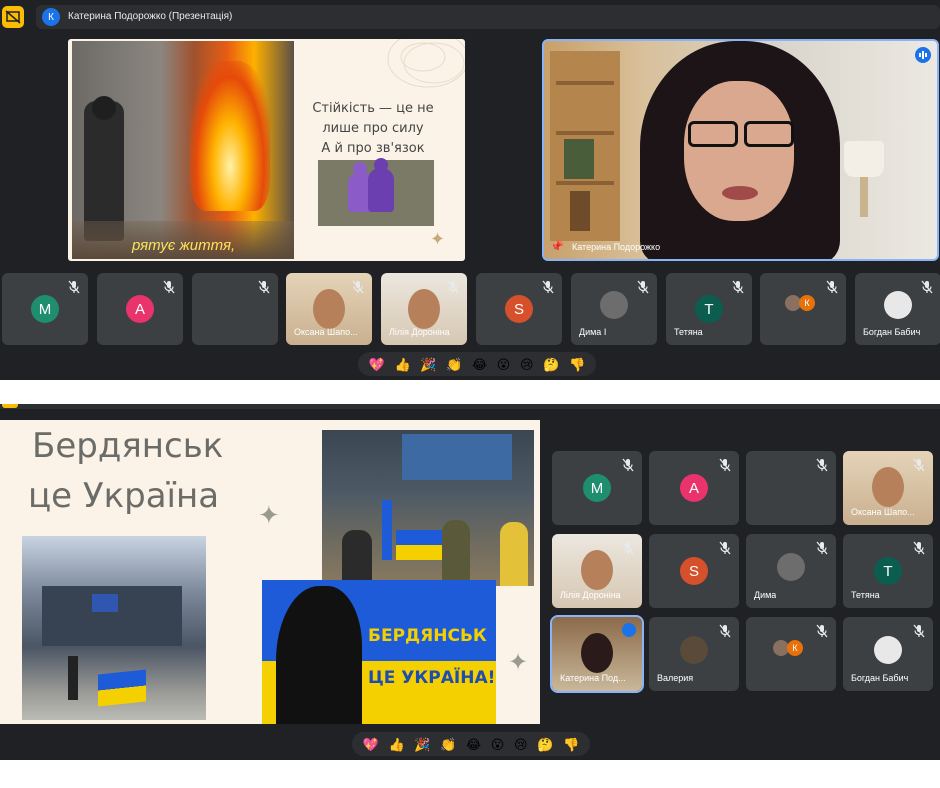  I want to click on berdiansk-banner: БЕРДЯНСЬК ЦЕ УКРАЇНА!, so click(379, 652).